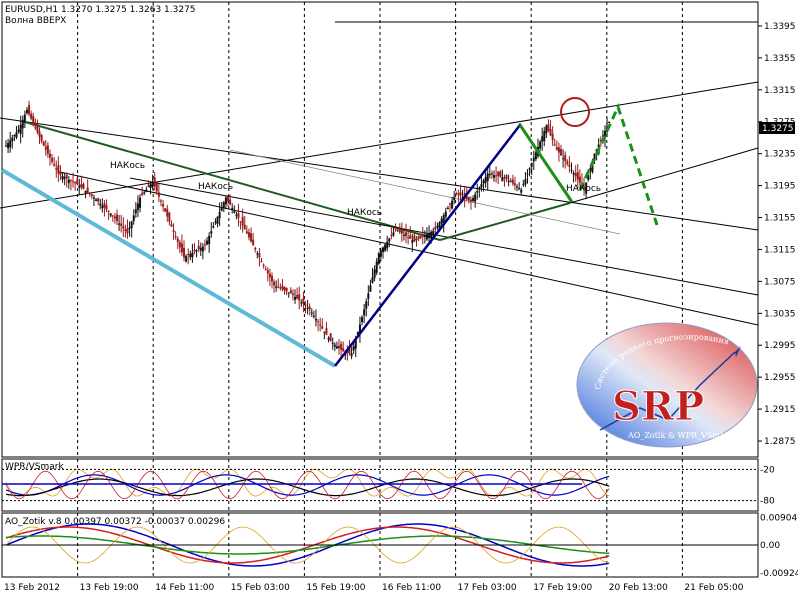 This screenshot has height=596, width=798. Describe the element at coordinates (779, 574) in the screenshot. I see `ao-tick-label: -0.00924` at that location.